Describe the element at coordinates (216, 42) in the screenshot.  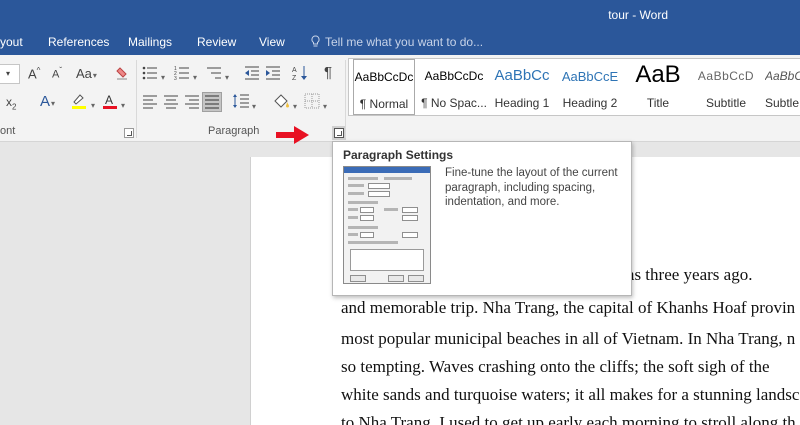
I see `tab-review: Review` at that location.